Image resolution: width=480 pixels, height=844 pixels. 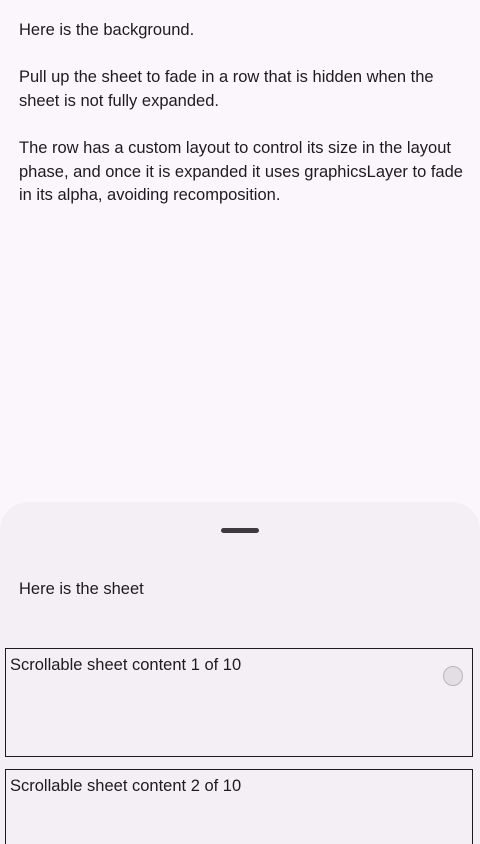 What do you see at coordinates (107, 30) in the screenshot?
I see `background-heading: Here is the background.` at bounding box center [107, 30].